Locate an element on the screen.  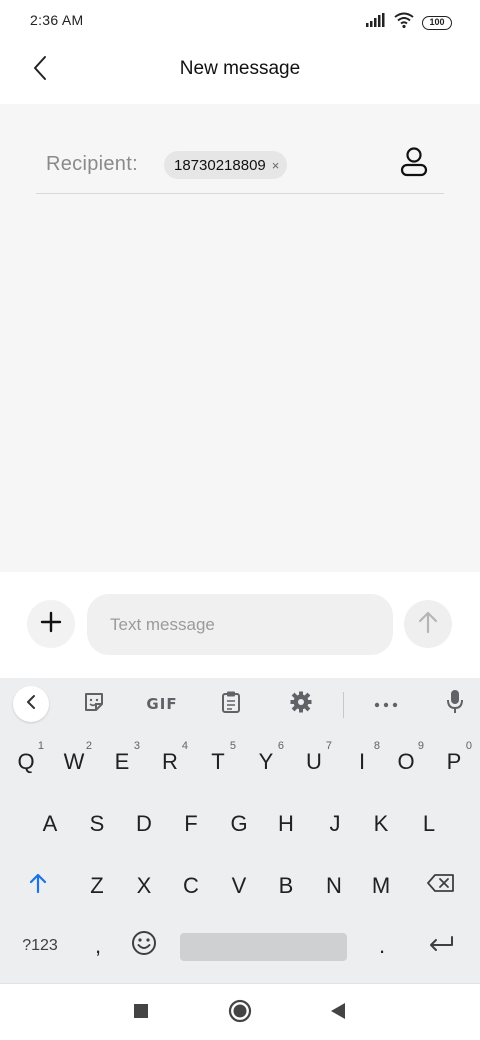
more-horizontal-icon is located at coordinates (386, 704).